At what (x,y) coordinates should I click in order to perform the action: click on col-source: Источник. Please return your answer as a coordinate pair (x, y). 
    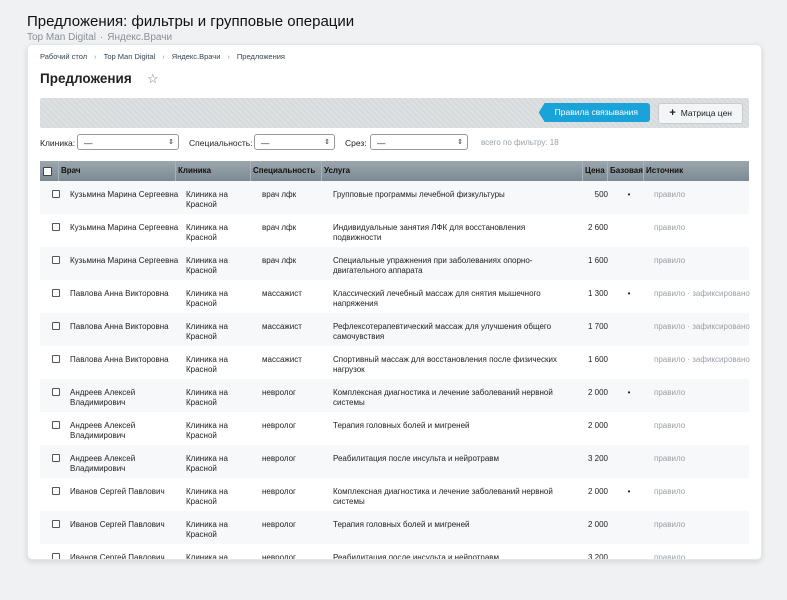
    Looking at the image, I should click on (696, 171).